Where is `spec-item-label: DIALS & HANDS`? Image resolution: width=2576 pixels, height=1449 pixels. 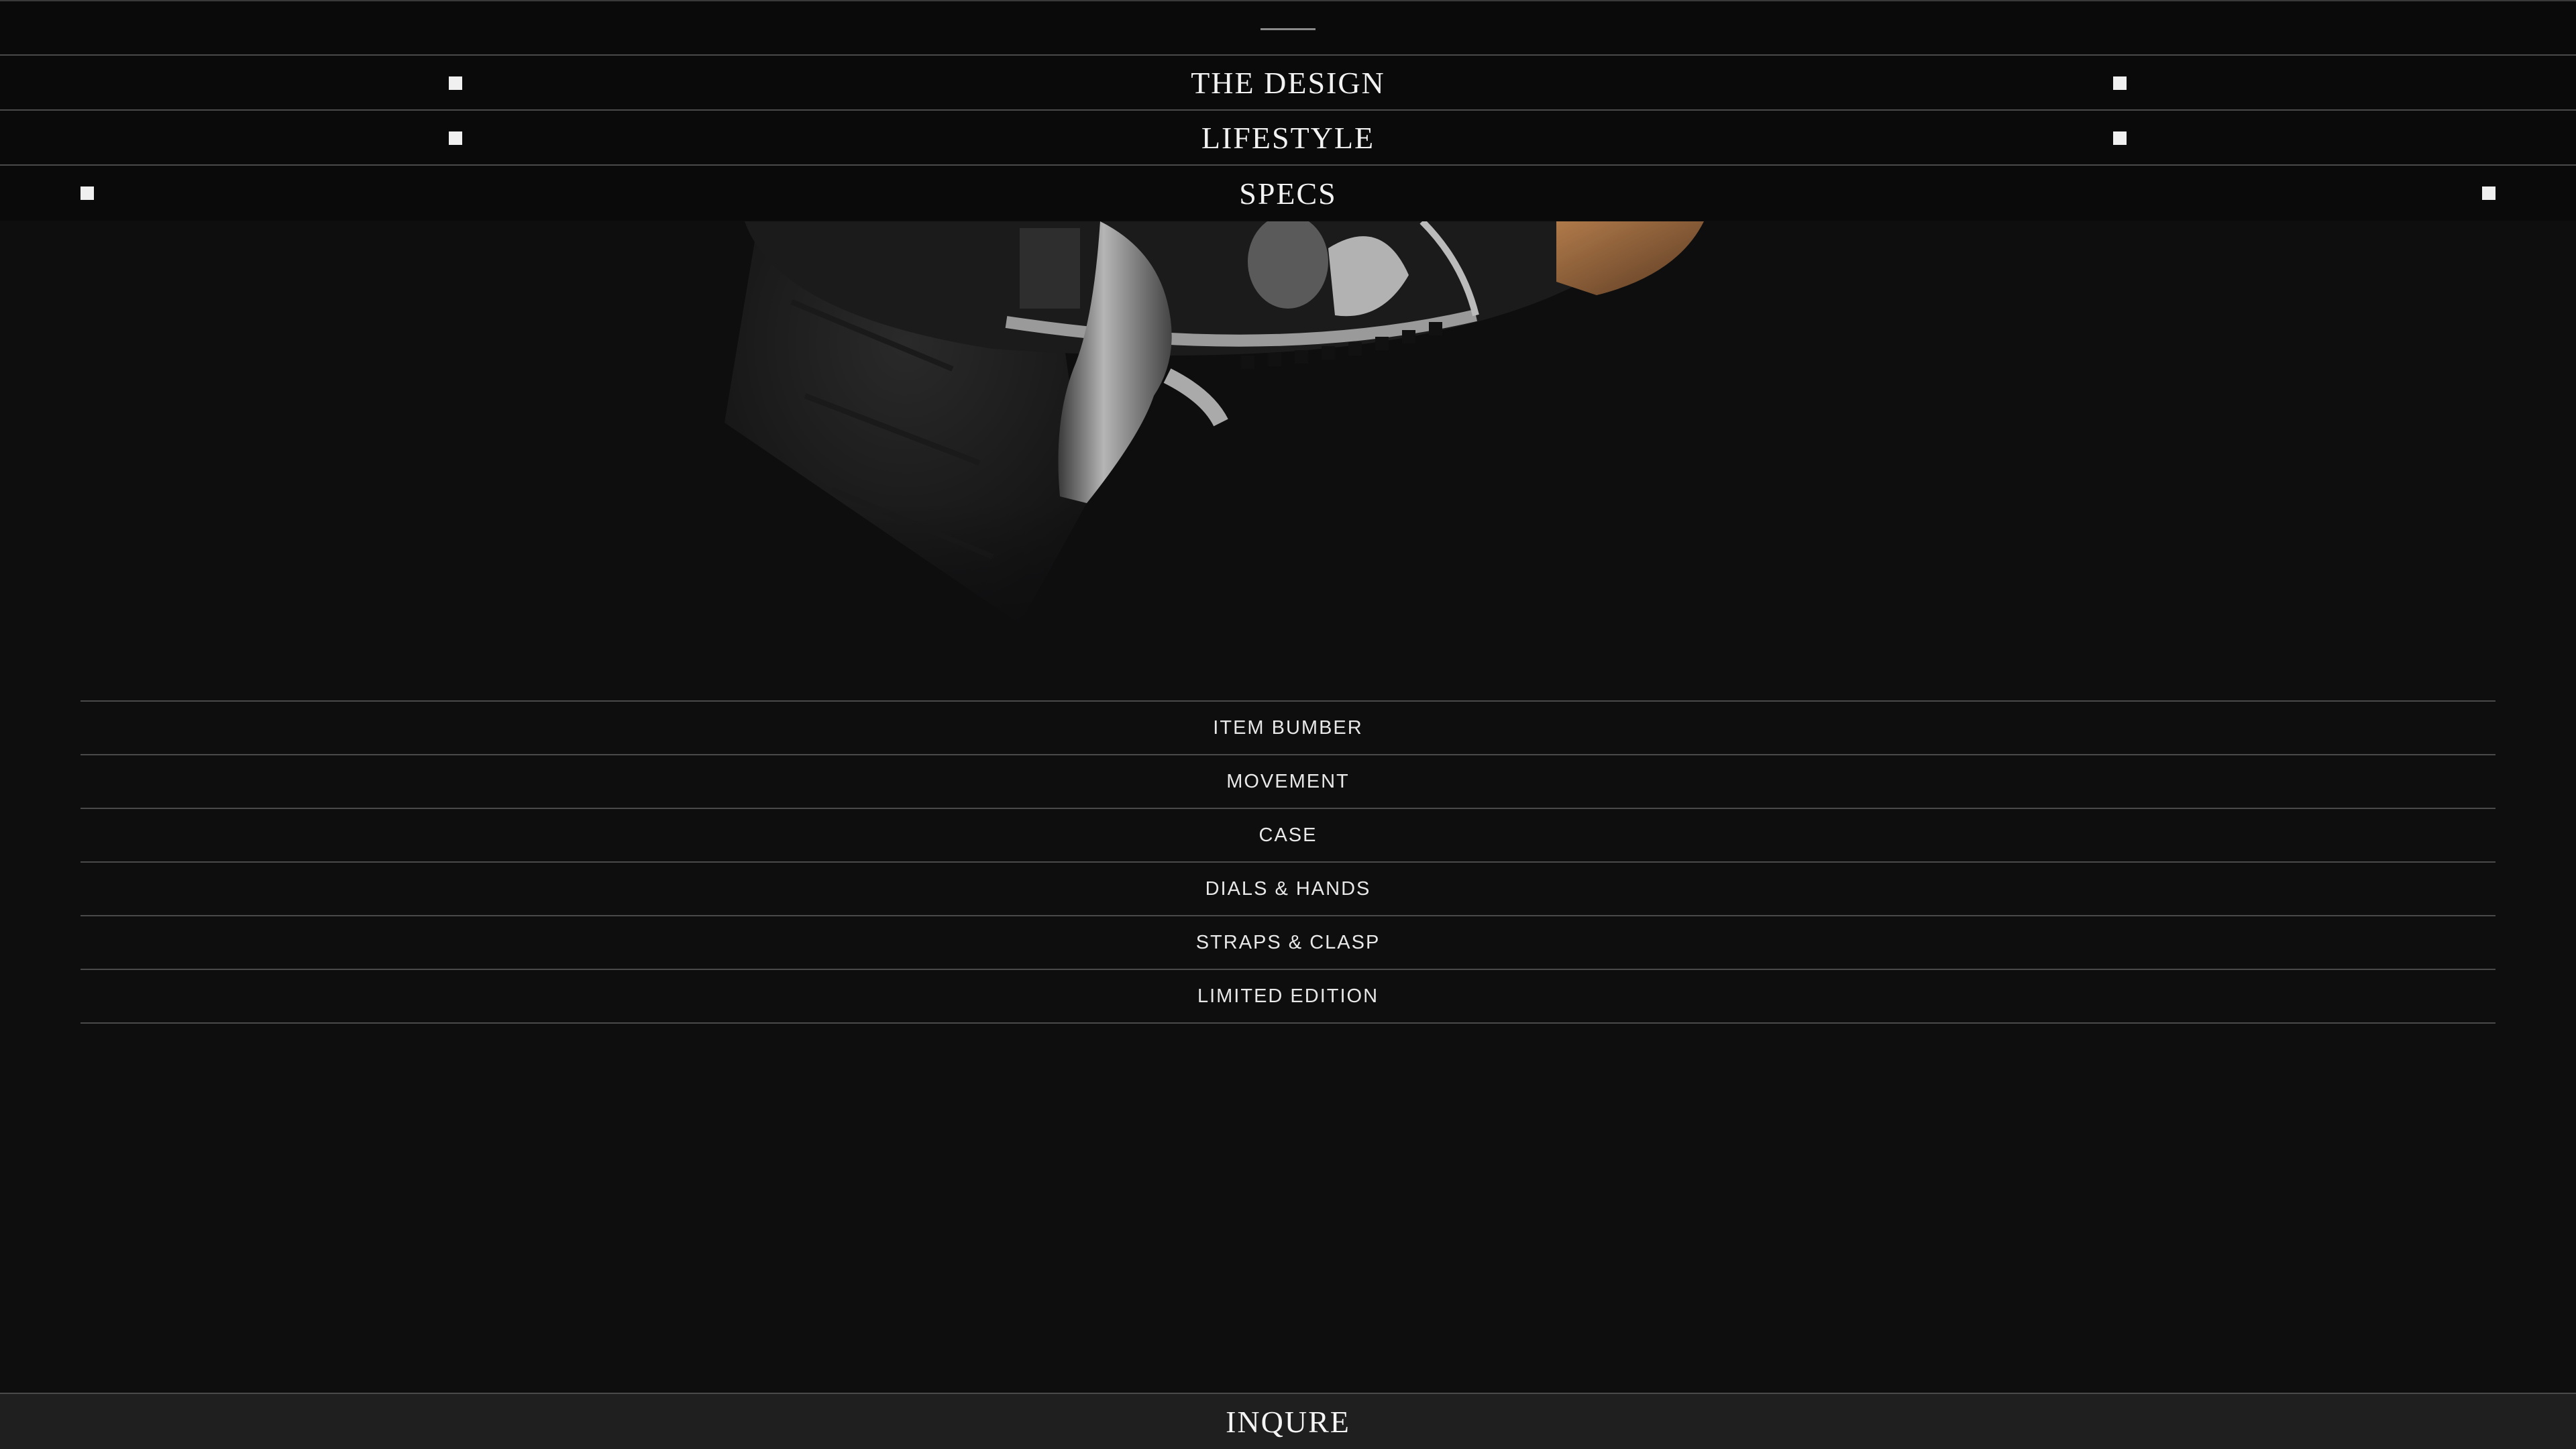 spec-item-label: DIALS & HANDS is located at coordinates (1288, 888).